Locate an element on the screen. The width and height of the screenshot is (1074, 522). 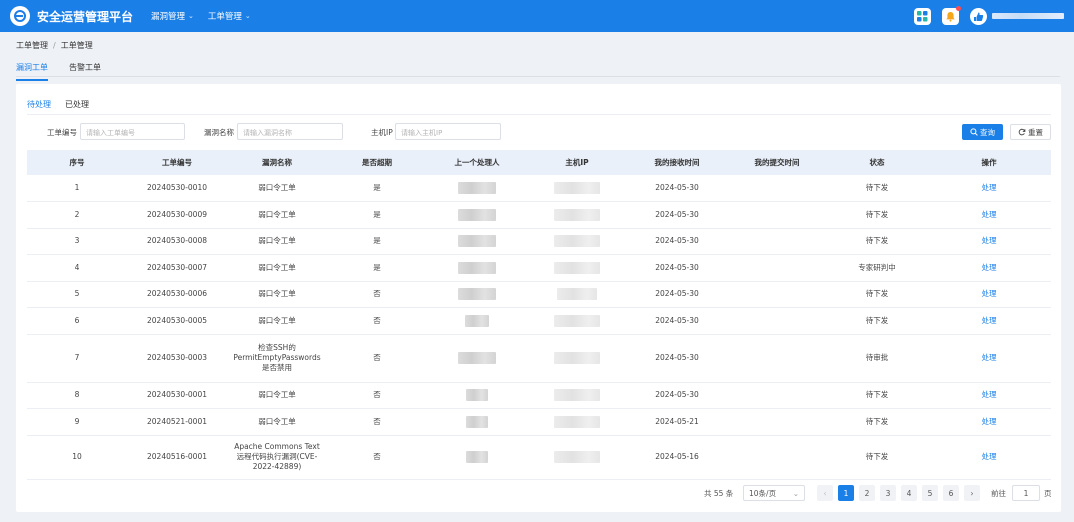
cell-order-no: 20240530-0001 is located at coordinates (177, 395).